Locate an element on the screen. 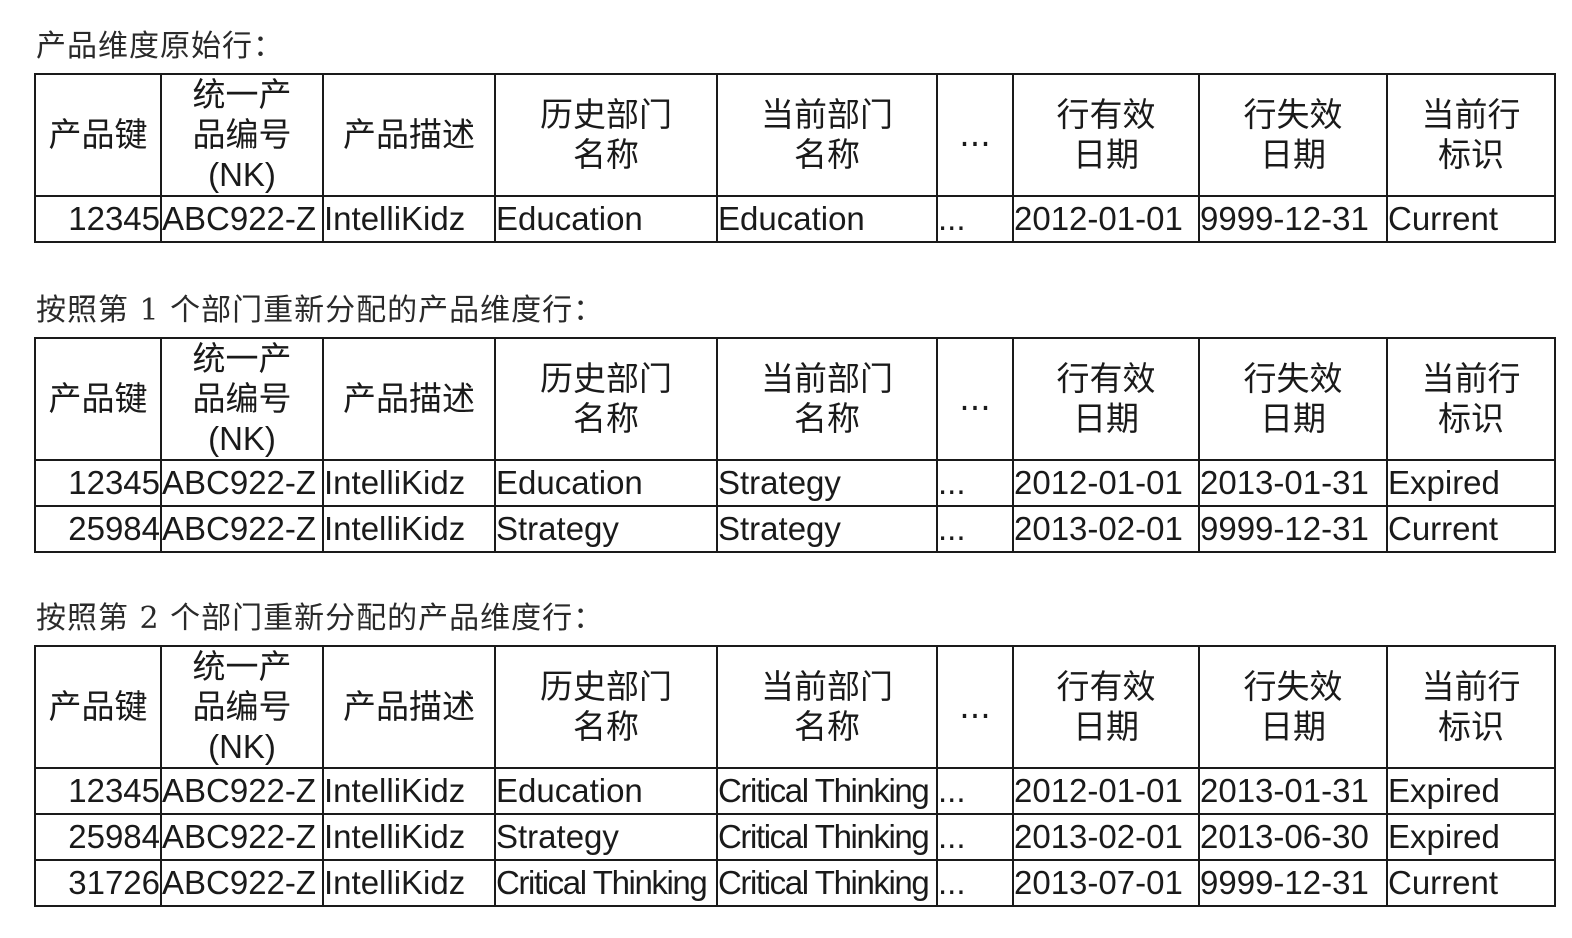  cell-row-effective: 2013-02-01 is located at coordinates (1106, 529).